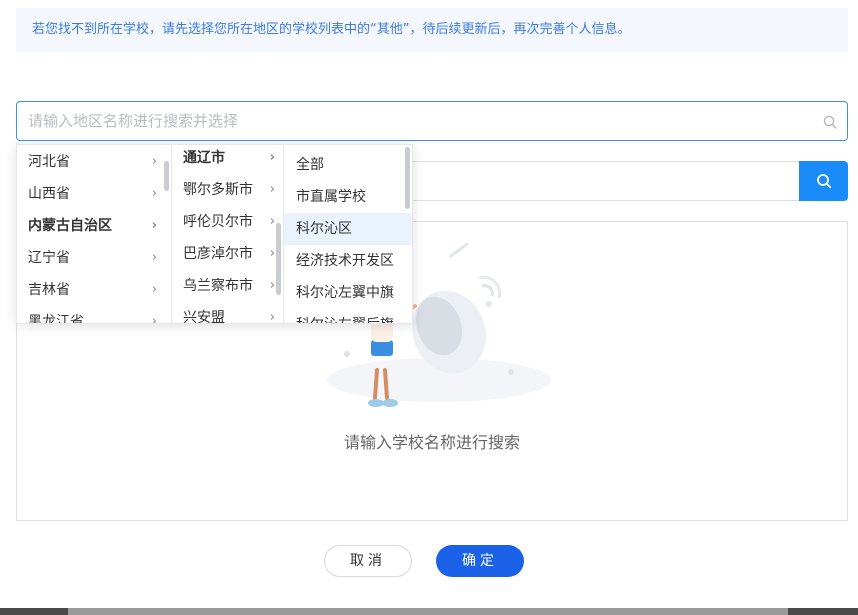 The image size is (858, 615). What do you see at coordinates (94, 258) in the screenshot?
I see `province-option: 辽宁省 ›` at bounding box center [94, 258].